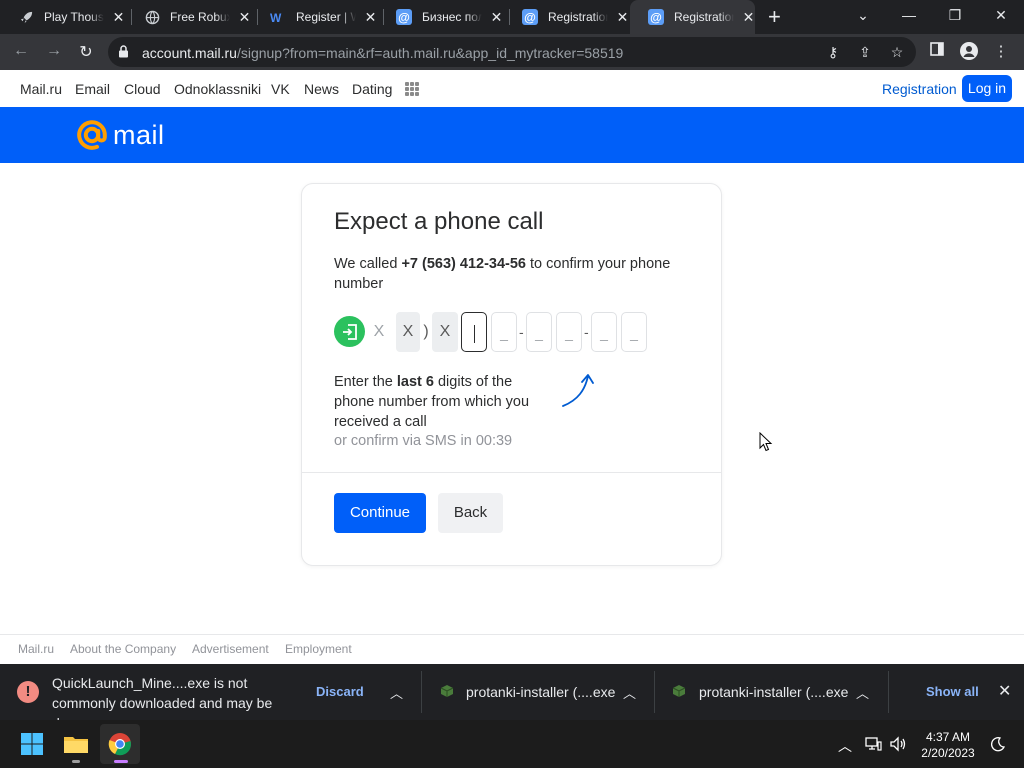  I want to click on tab-title: Бизнес пол, so click(452, 17).